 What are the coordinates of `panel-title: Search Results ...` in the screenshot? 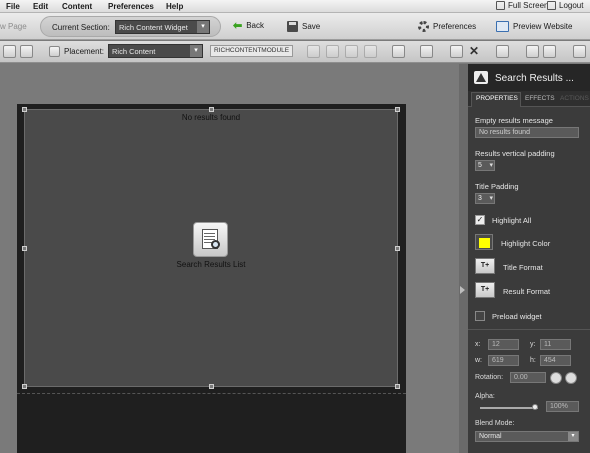 It's located at (534, 78).